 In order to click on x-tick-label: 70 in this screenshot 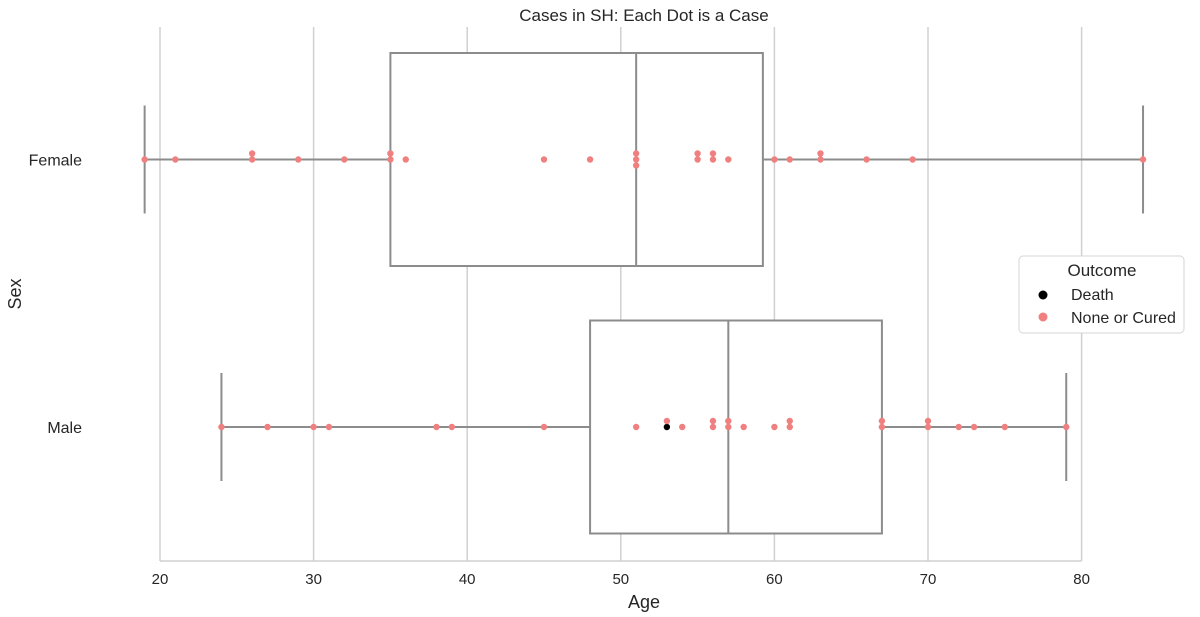, I will do `click(928, 579)`.